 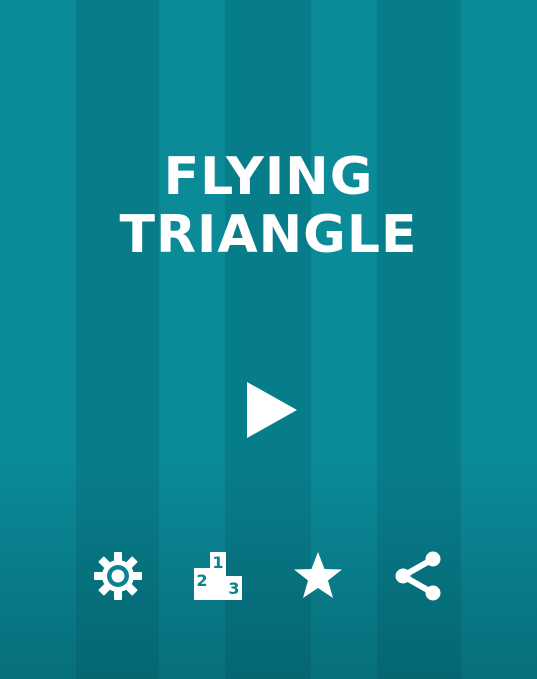 I want to click on leaderboard-button: 1 2 3, so click(x=218, y=576).